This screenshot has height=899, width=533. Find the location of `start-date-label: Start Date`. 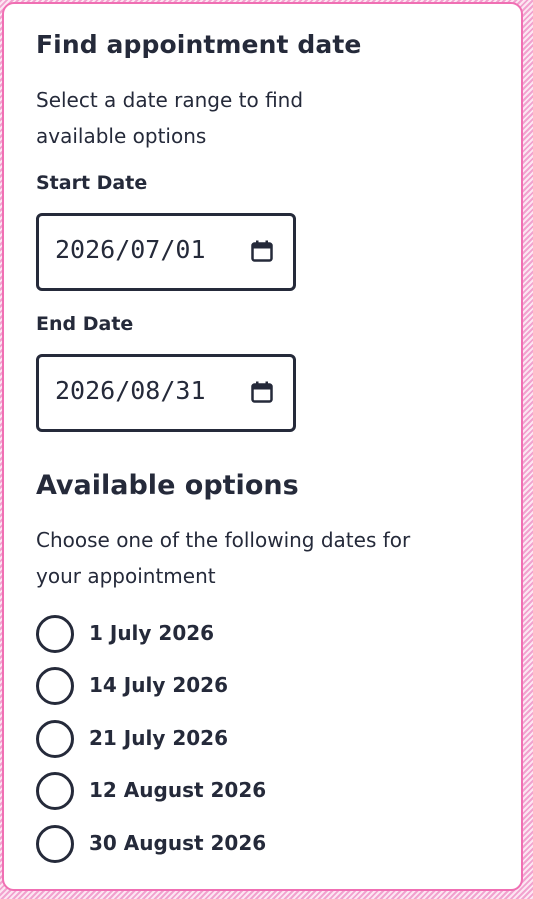

start-date-label: Start Date is located at coordinates (92, 183).